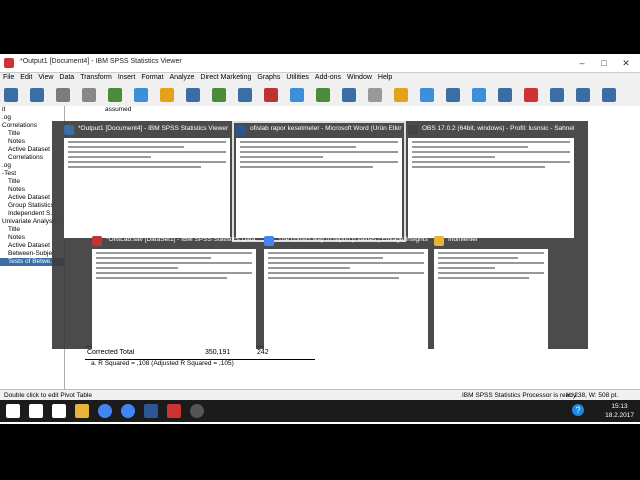  I want to click on outline-item: it, so click(32, 110).